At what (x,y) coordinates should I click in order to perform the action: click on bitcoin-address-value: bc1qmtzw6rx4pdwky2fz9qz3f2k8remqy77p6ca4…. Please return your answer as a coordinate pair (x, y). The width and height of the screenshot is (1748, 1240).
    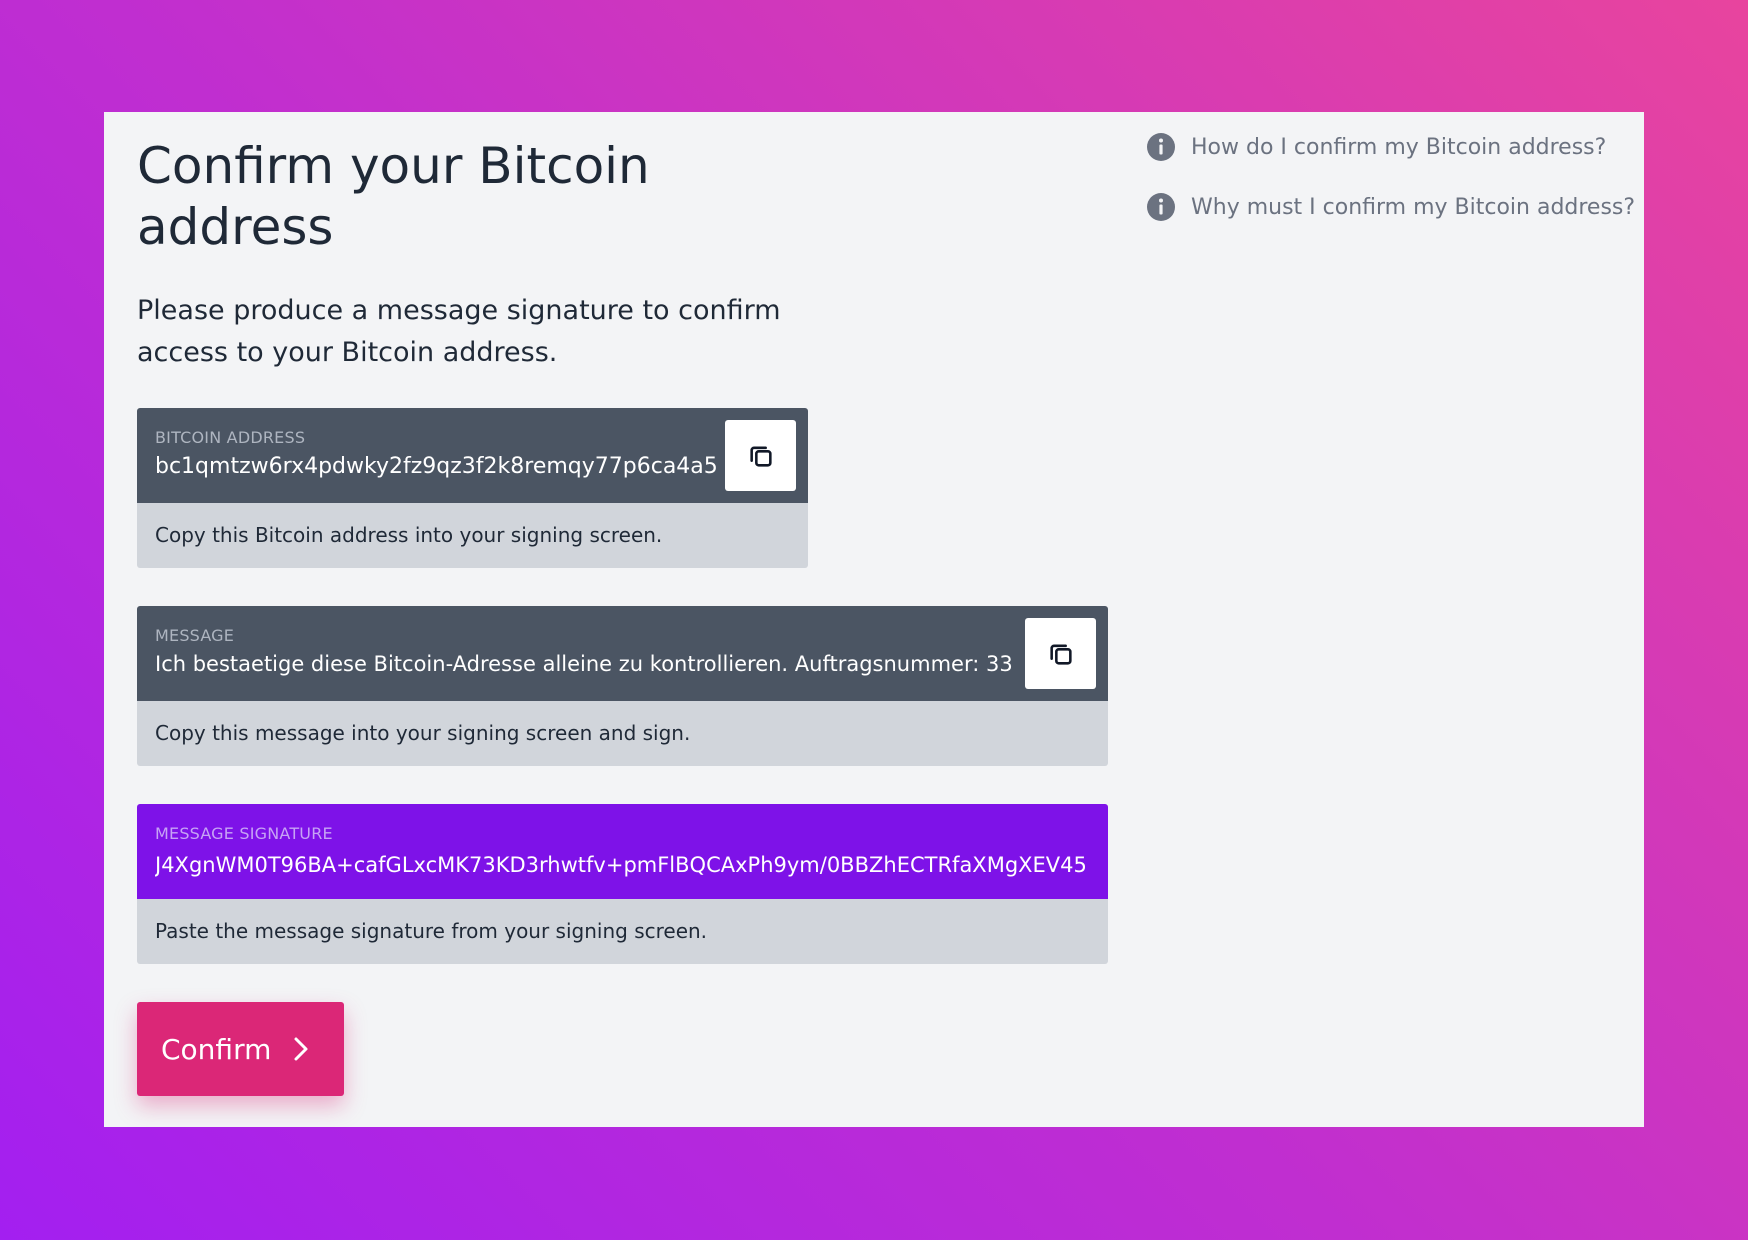
    Looking at the image, I should click on (436, 466).